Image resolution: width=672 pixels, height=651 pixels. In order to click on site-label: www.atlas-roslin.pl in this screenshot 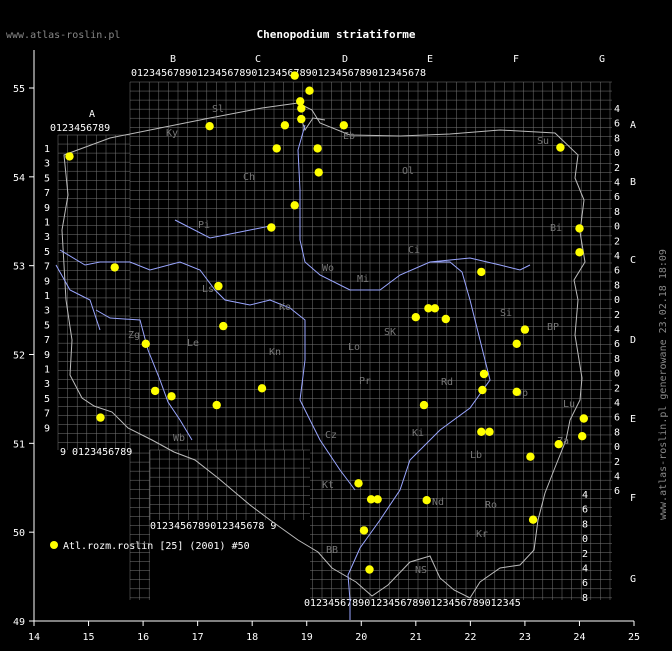, I will do `click(63, 35)`.